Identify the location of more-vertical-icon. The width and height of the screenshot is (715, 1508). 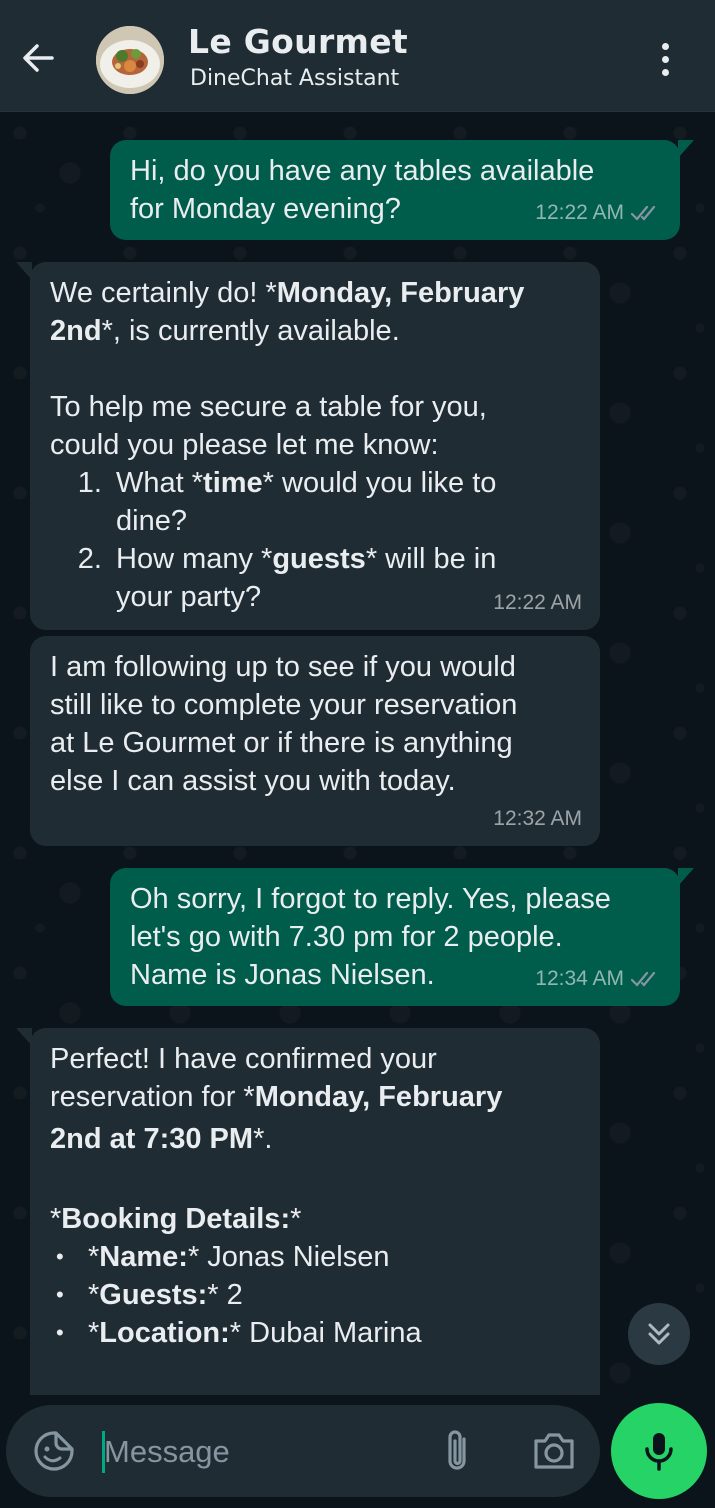
(665, 46).